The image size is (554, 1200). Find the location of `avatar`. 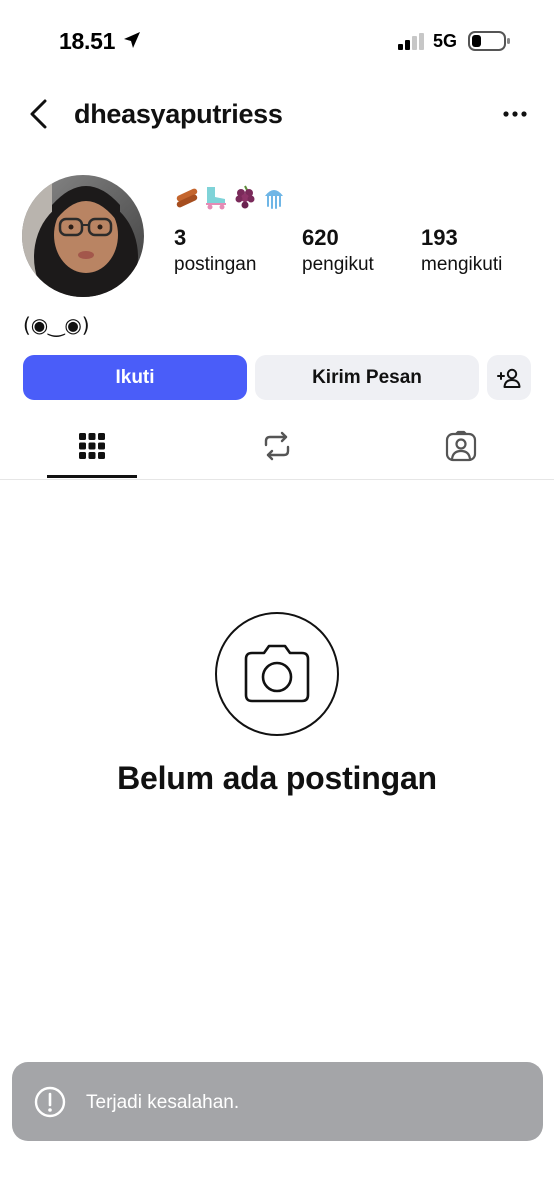

avatar is located at coordinates (83, 236).